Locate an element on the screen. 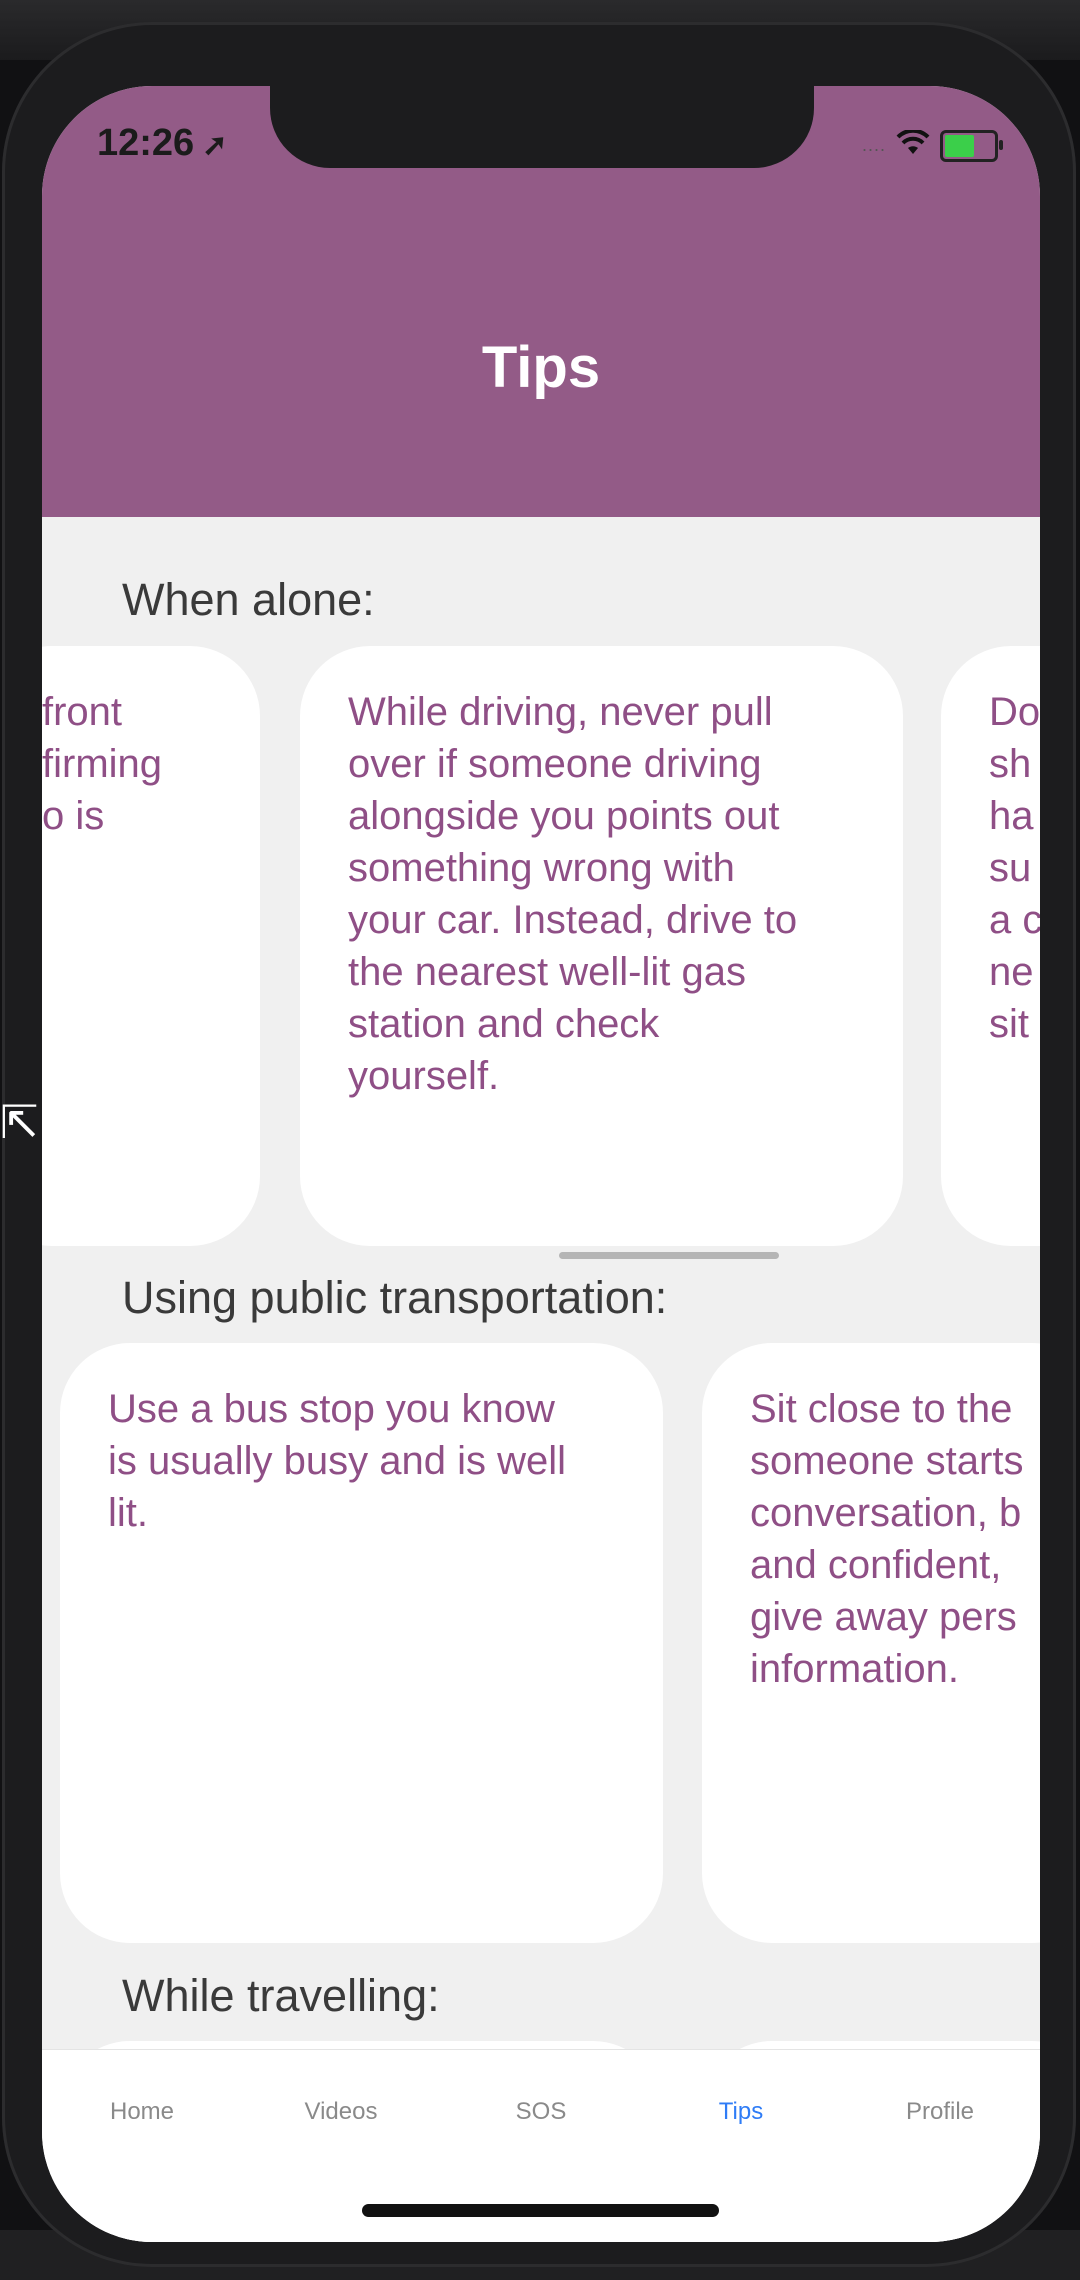 This screenshot has width=1080, height=2280. tab-sos: SOS is located at coordinates (541, 2112).